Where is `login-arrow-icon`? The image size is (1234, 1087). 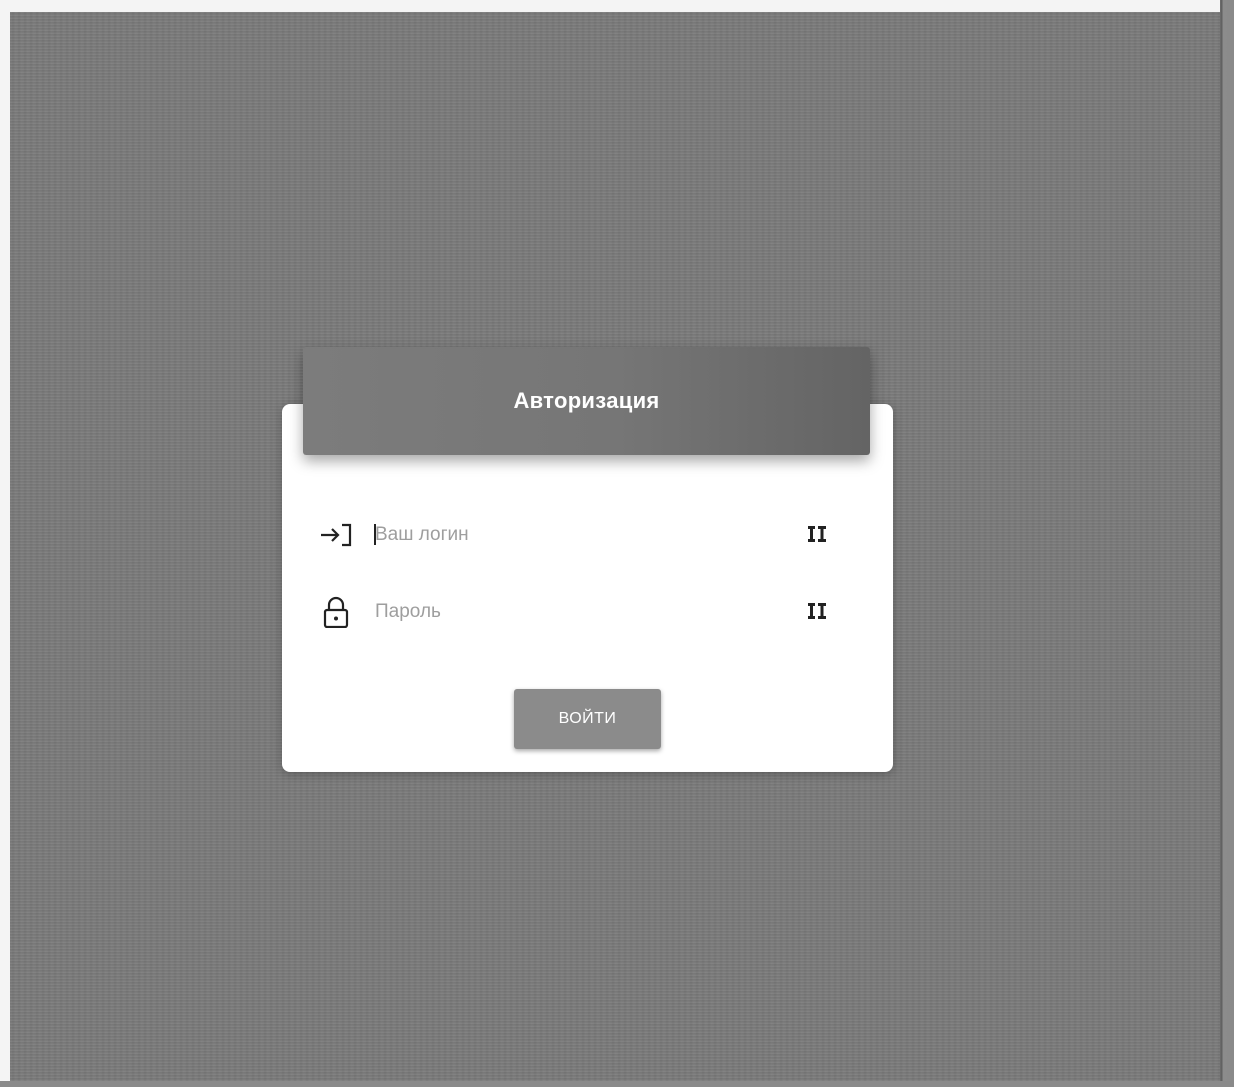 login-arrow-icon is located at coordinates (337, 535).